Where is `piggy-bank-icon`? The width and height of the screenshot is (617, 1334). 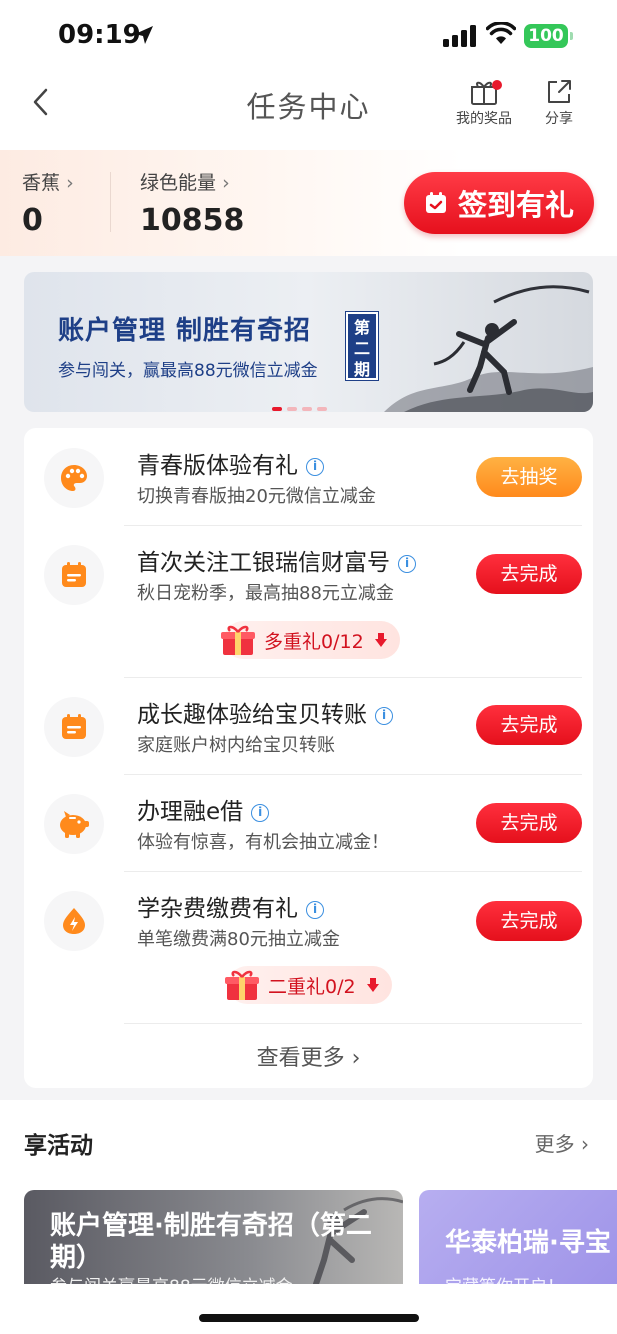 piggy-bank-icon is located at coordinates (74, 824).